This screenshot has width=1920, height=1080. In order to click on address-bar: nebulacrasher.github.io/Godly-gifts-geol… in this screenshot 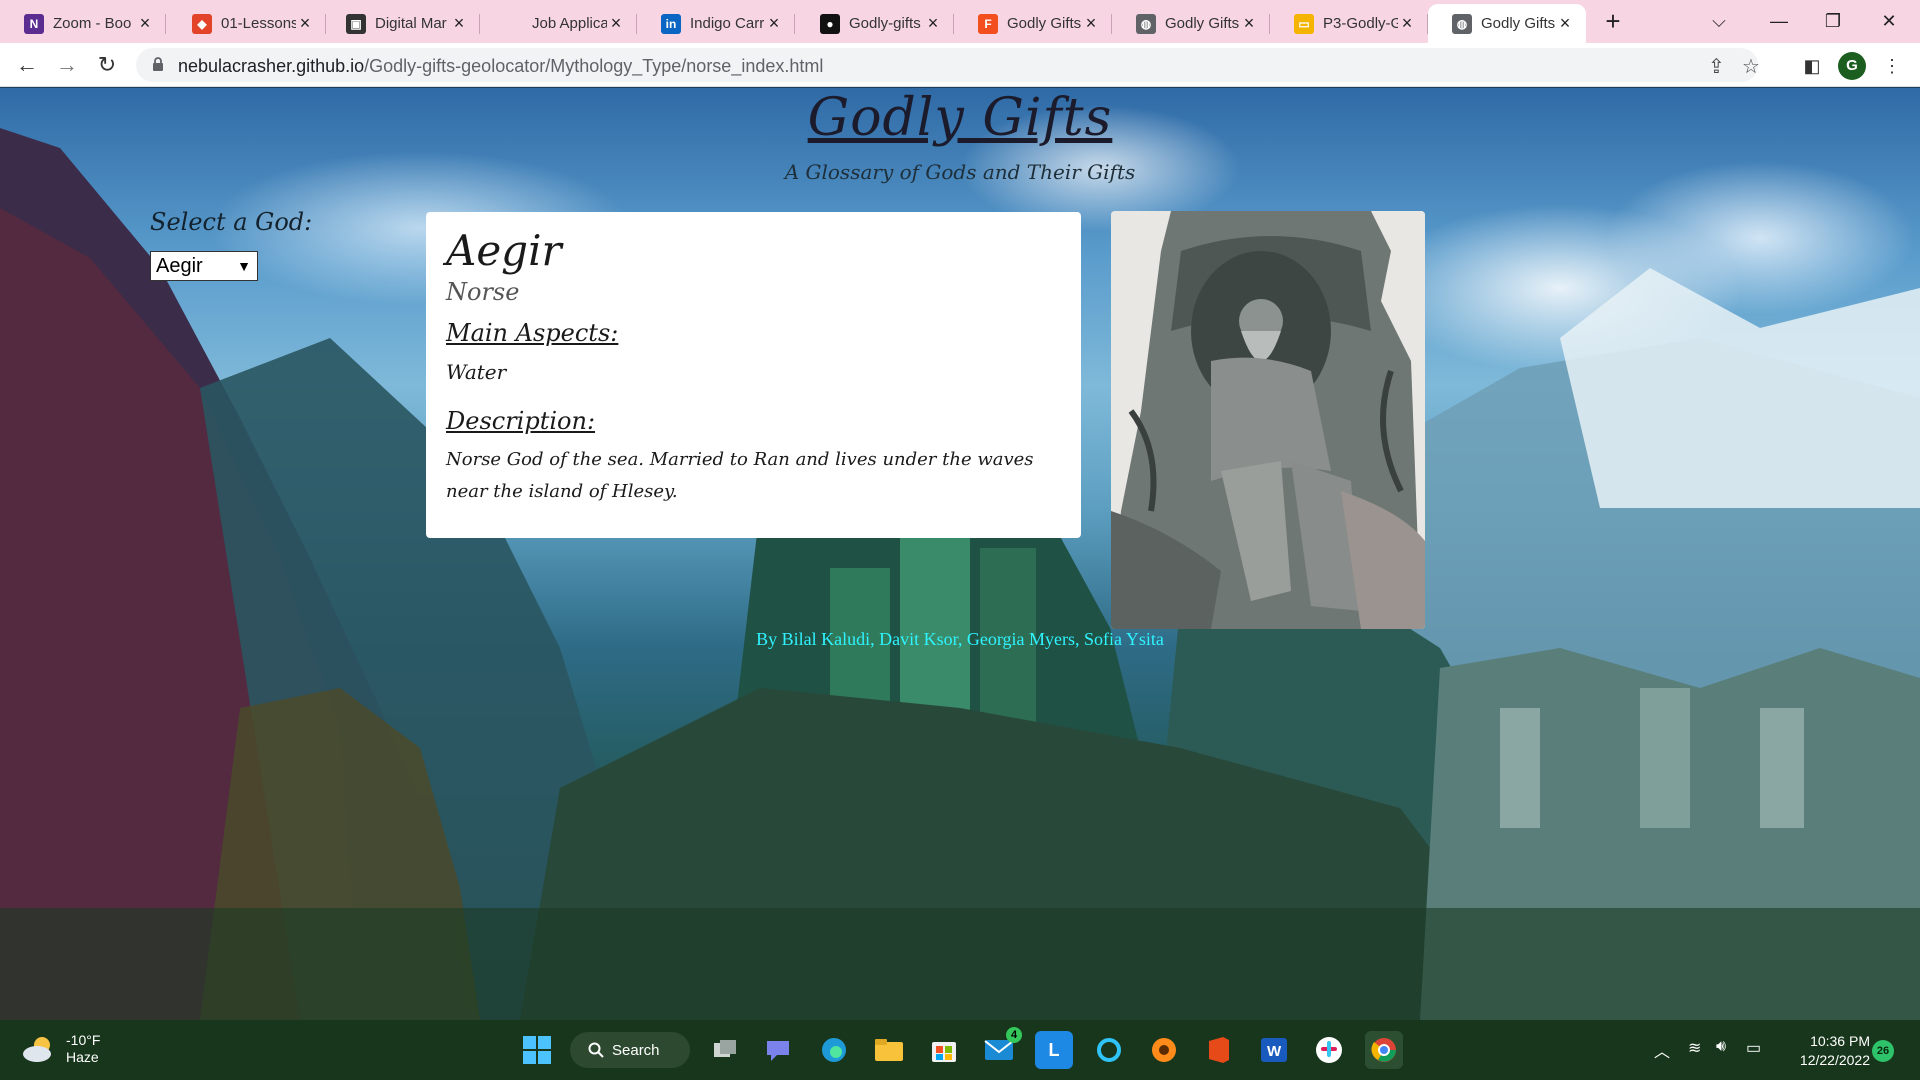, I will do `click(948, 65)`.